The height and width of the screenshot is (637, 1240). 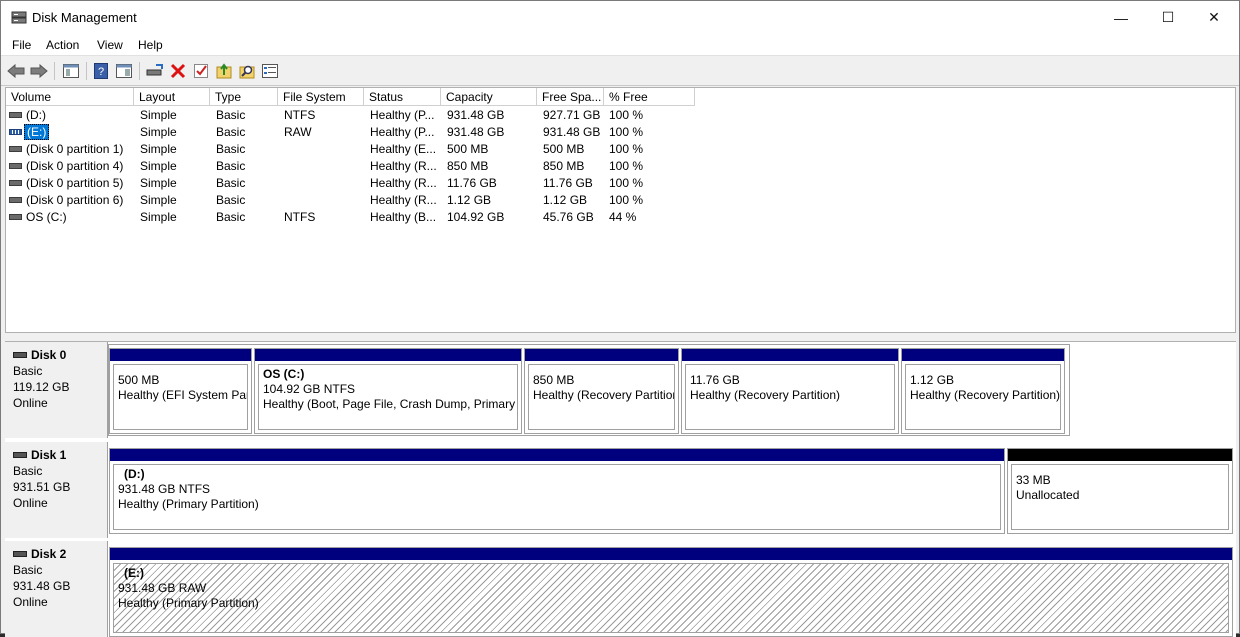 I want to click on disk-size: 119.12 GB, so click(x=41, y=387).